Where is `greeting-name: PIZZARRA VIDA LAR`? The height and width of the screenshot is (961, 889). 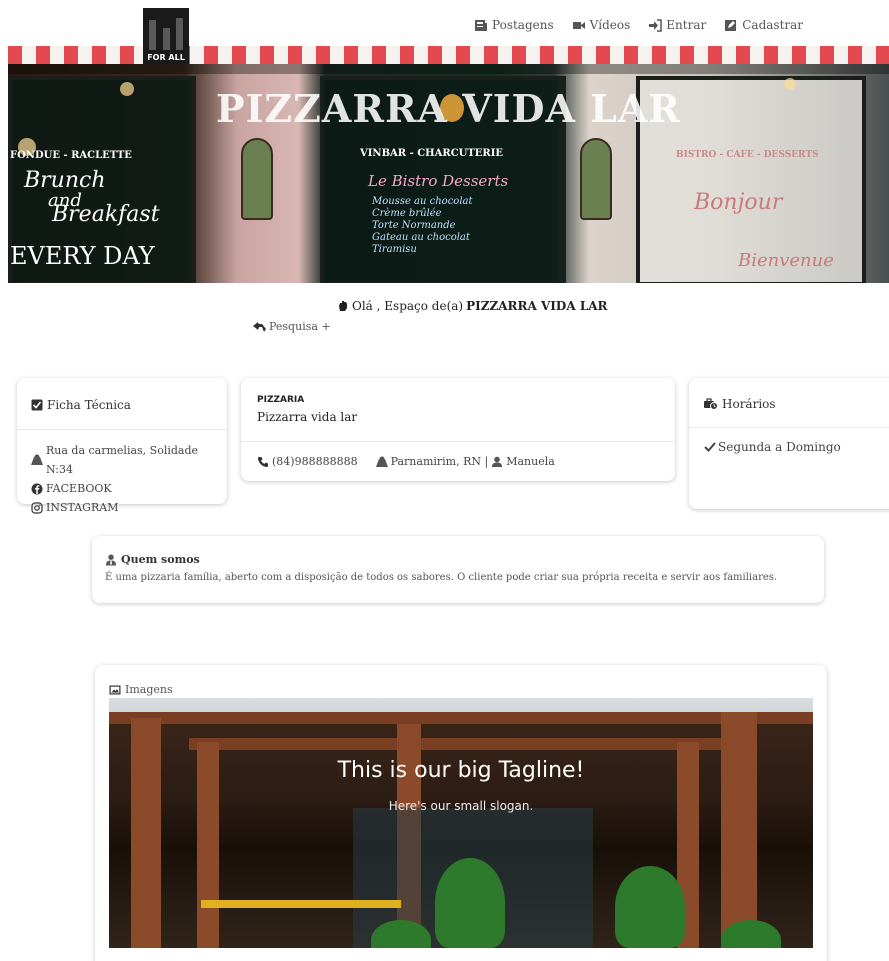 greeting-name: PIZZARRA VIDA LAR is located at coordinates (537, 306).